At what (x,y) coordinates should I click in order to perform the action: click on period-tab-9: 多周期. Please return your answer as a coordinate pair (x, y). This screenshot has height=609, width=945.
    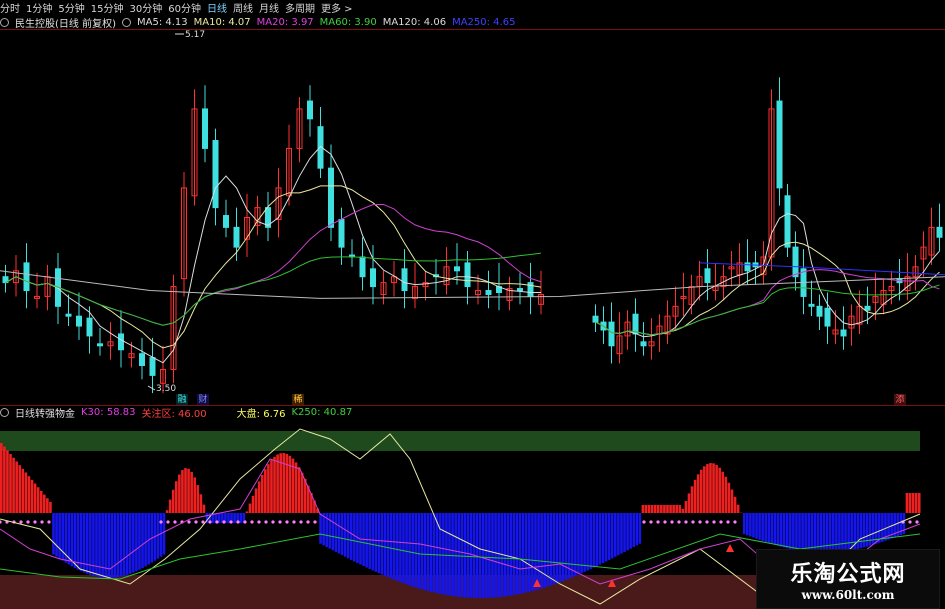
    Looking at the image, I should click on (300, 7).